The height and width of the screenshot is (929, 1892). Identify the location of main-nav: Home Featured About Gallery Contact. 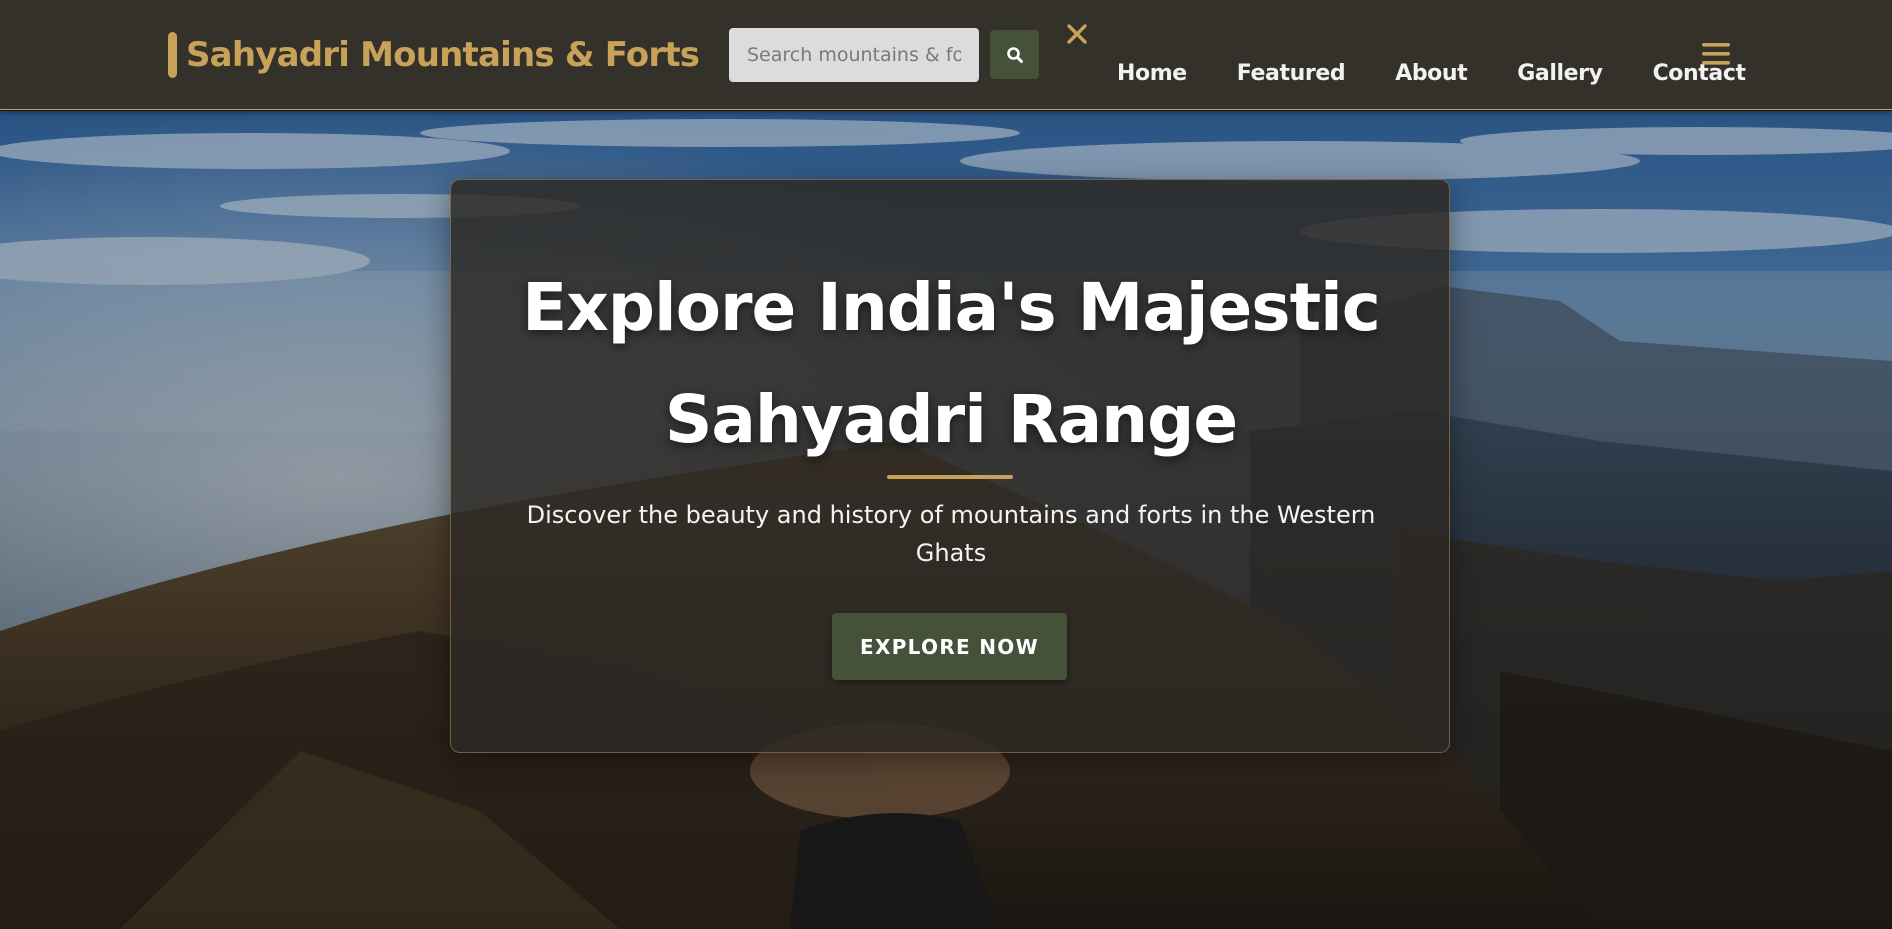
(1431, 73).